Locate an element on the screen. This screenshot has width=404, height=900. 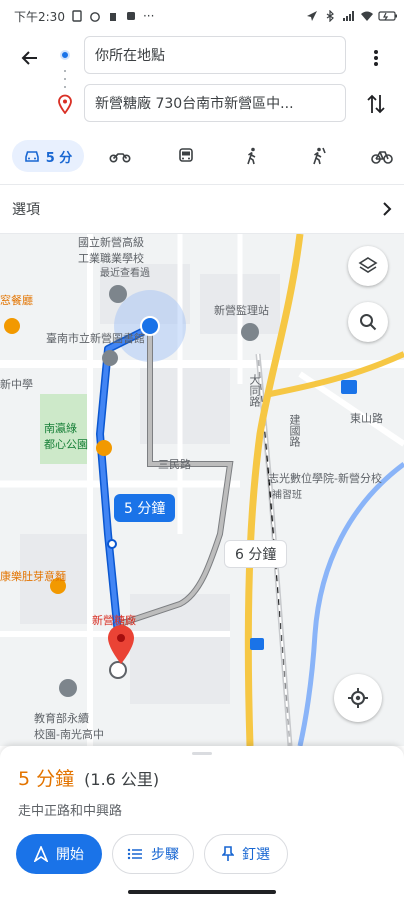
destination-pin-icon is located at coordinates (65, 106).